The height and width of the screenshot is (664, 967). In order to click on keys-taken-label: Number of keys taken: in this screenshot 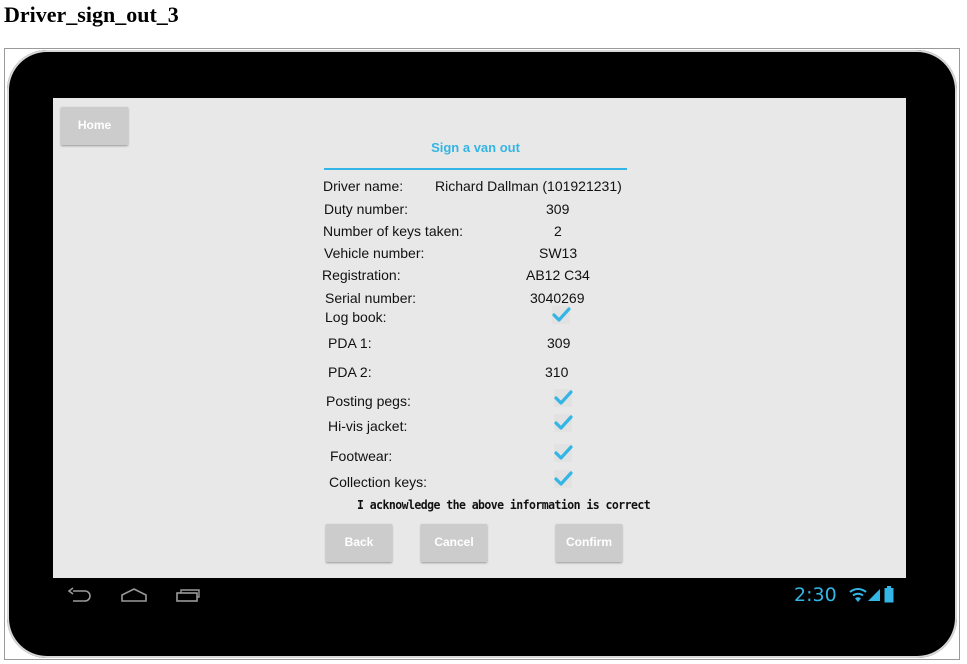, I will do `click(393, 231)`.